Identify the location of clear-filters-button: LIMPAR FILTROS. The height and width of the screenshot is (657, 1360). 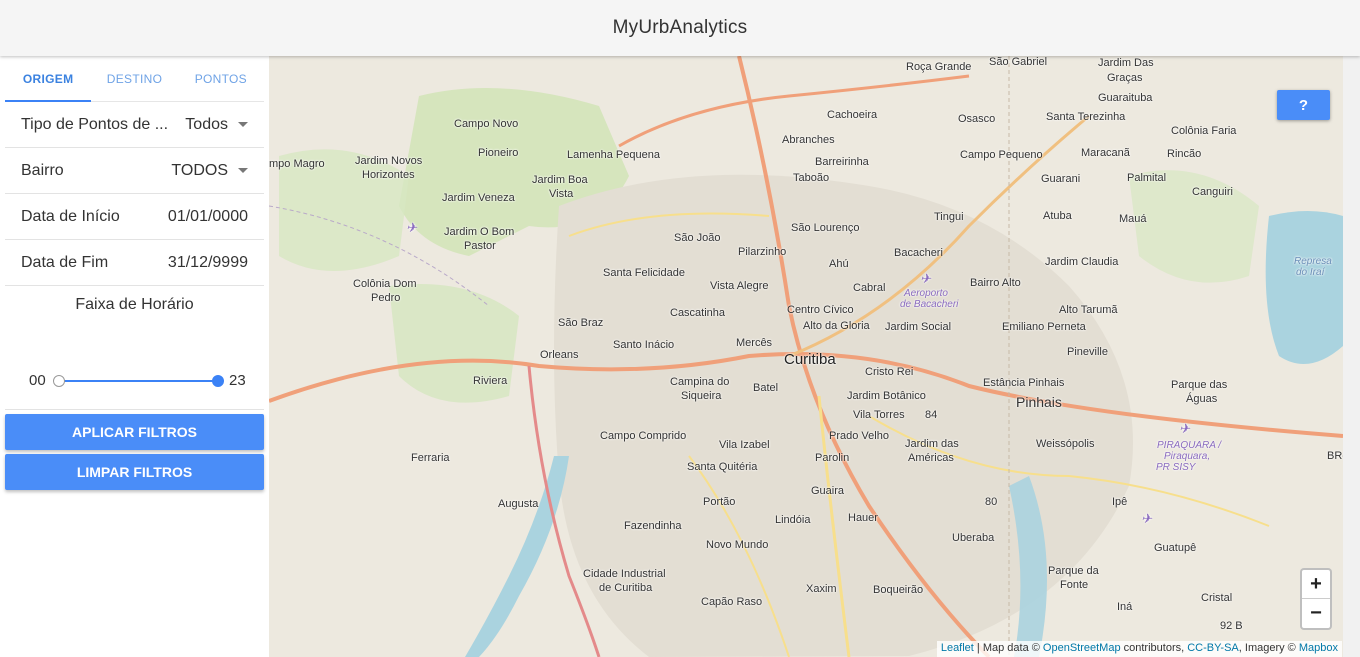
(134, 472).